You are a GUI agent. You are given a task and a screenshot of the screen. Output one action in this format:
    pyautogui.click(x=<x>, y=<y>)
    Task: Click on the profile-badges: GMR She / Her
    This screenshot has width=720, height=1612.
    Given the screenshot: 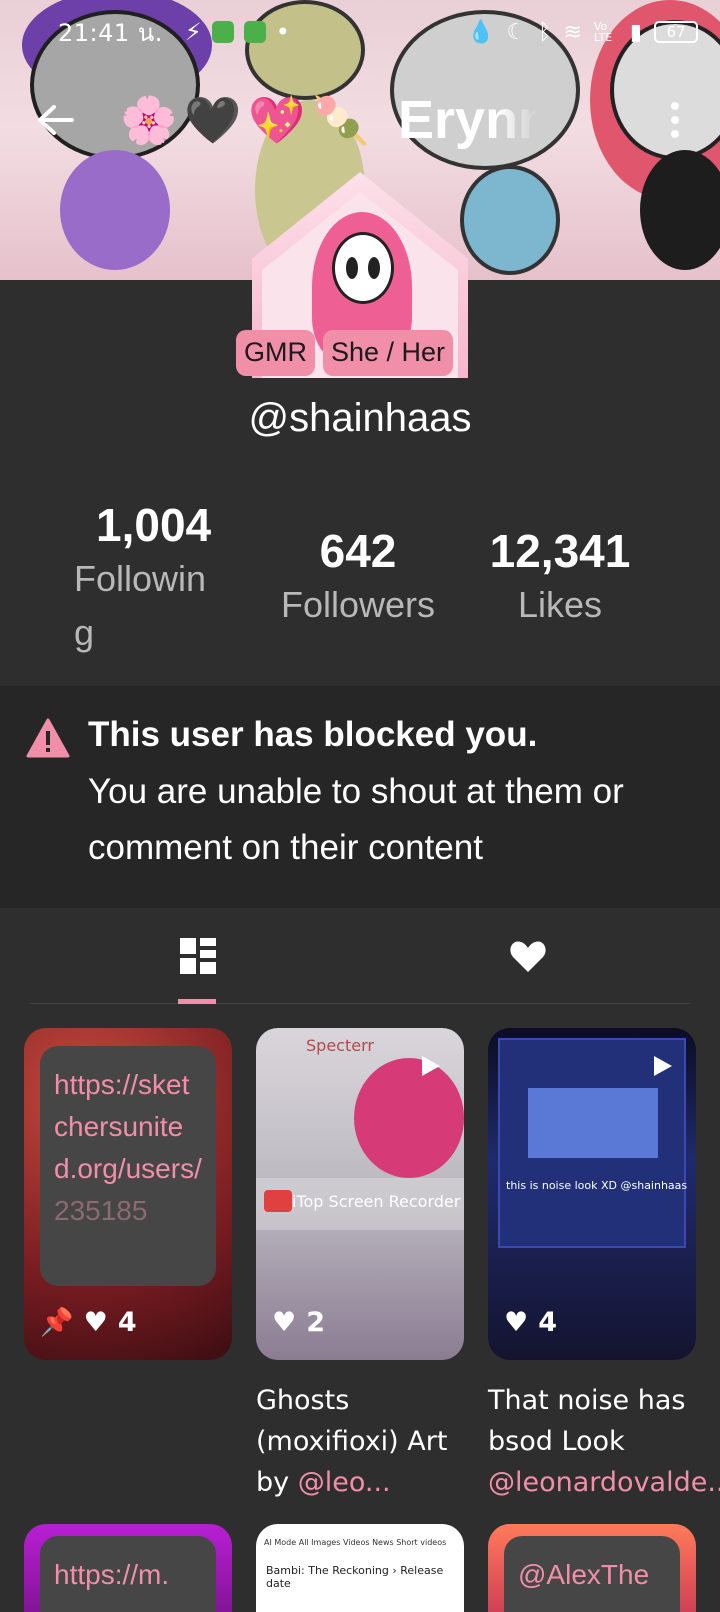 What is the action you would take?
    pyautogui.click(x=345, y=353)
    